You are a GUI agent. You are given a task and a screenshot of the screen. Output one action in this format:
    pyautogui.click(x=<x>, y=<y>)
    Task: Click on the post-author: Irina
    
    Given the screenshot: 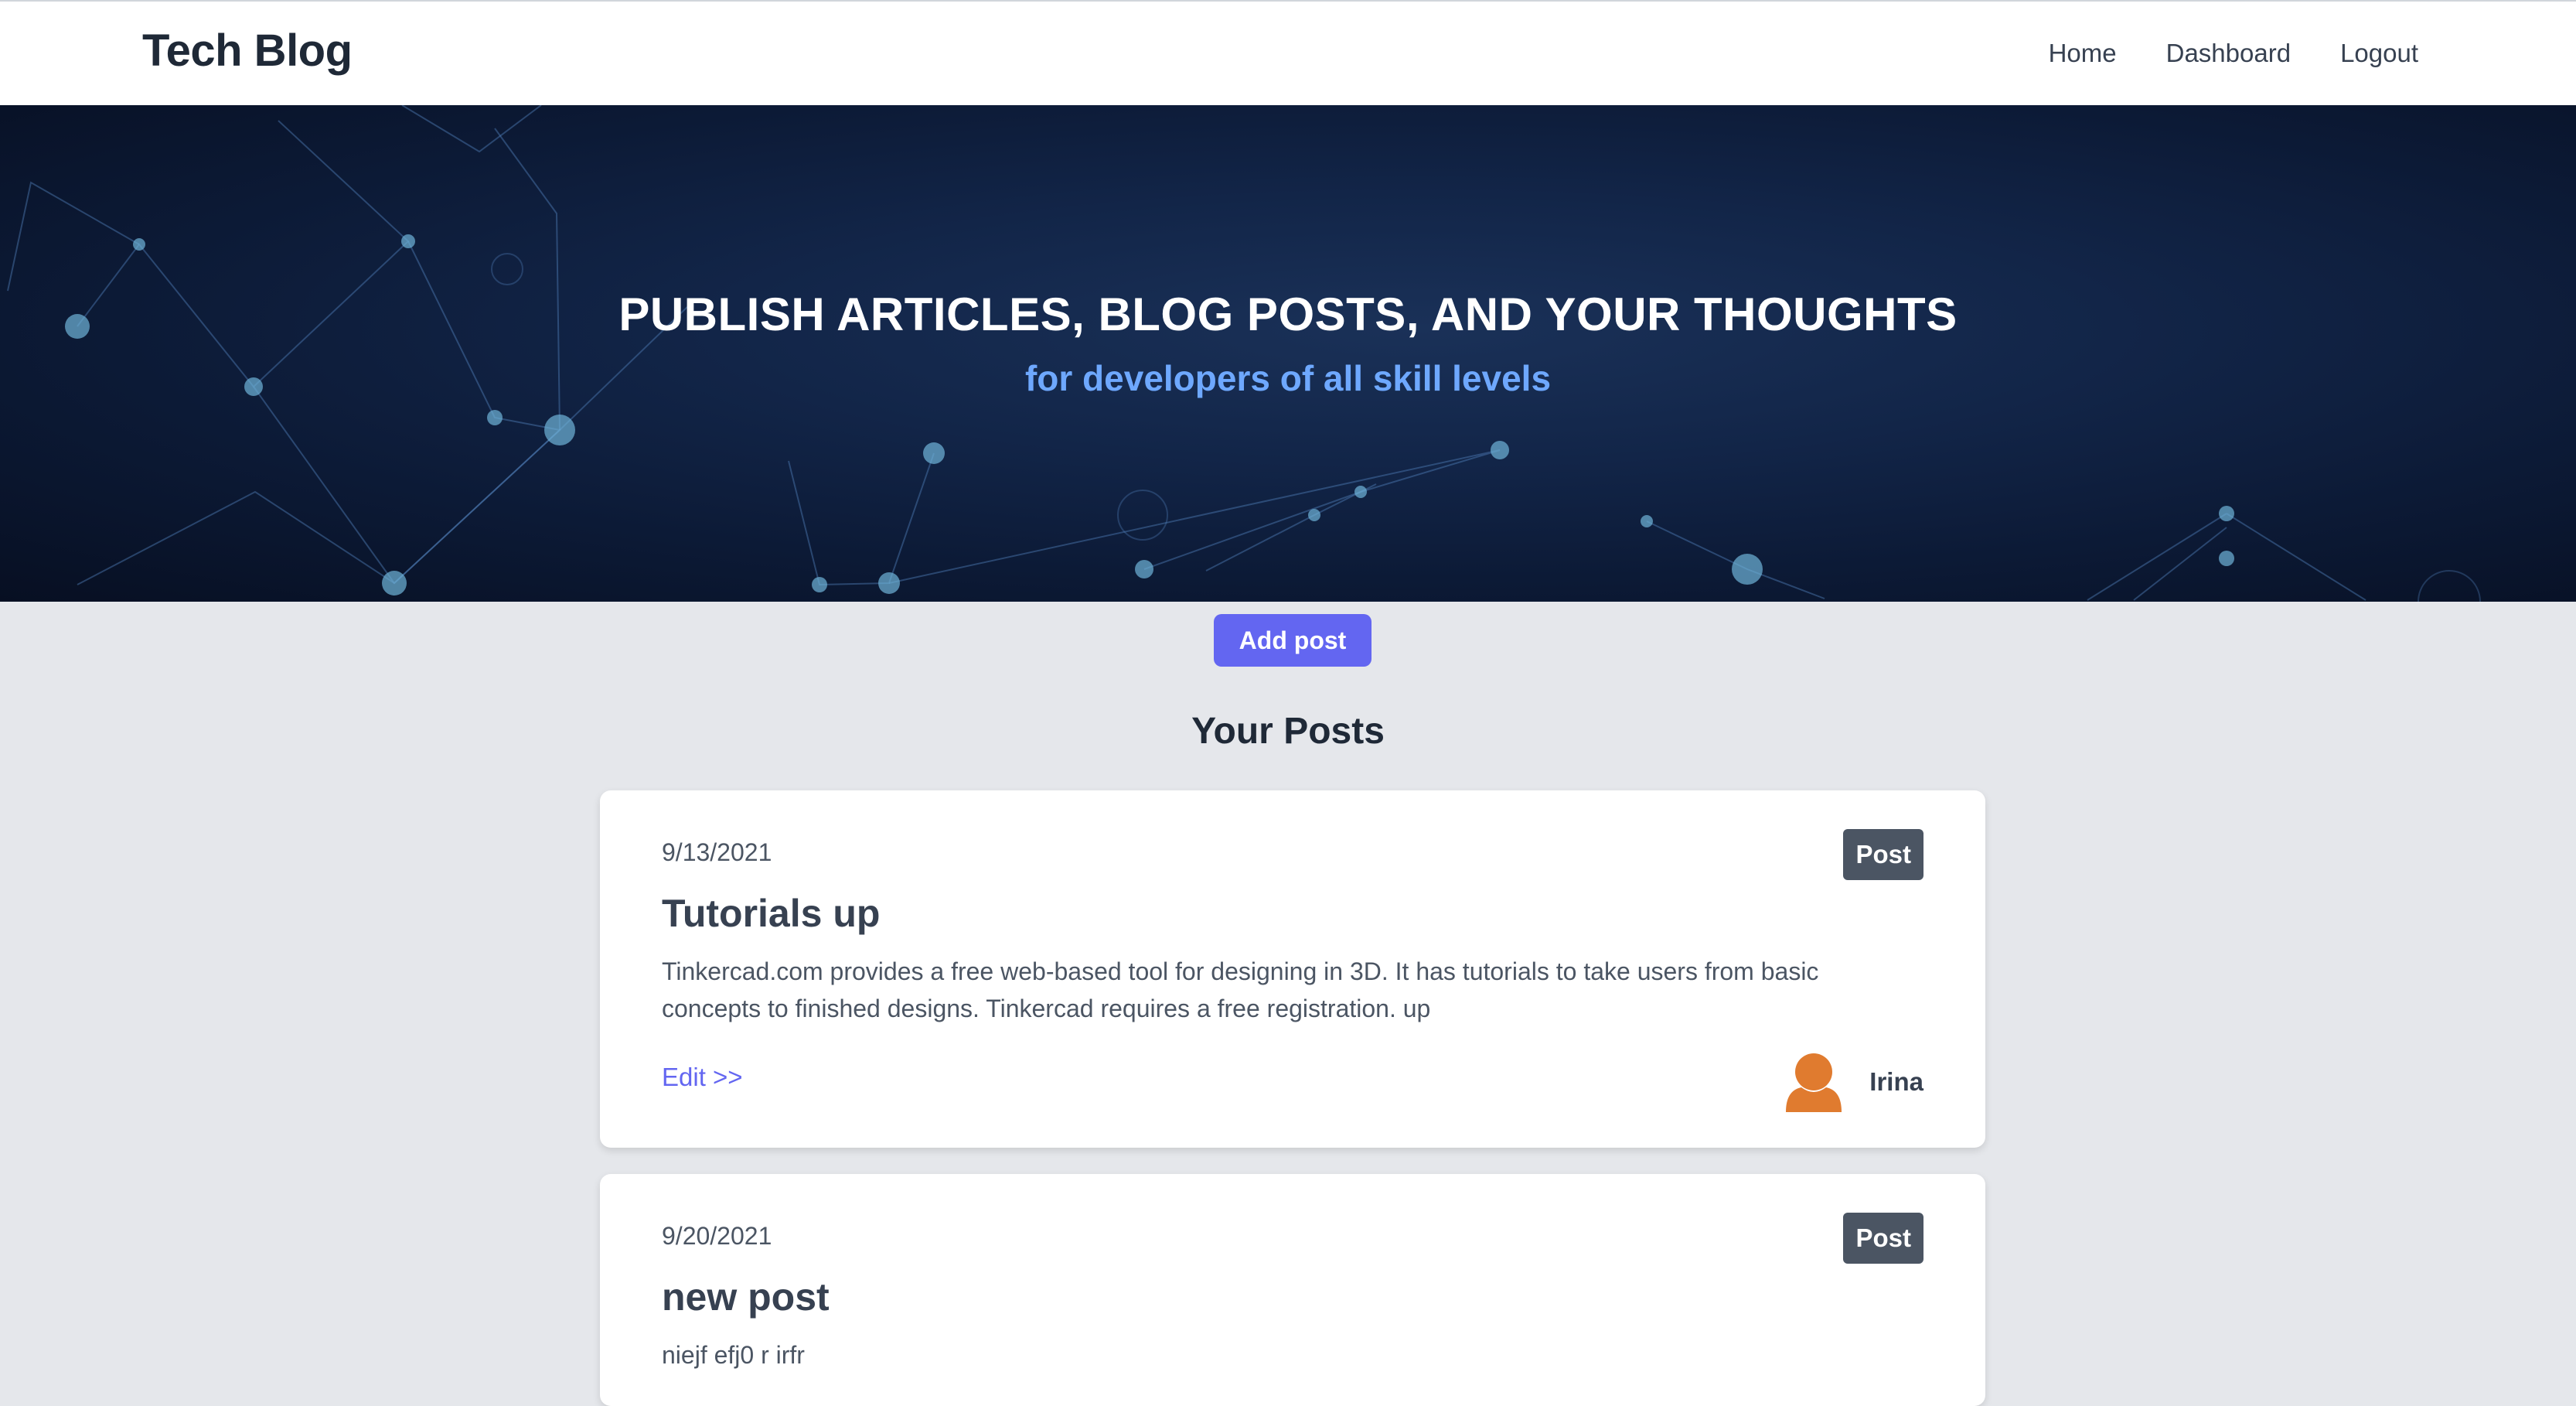 What is the action you would take?
    pyautogui.click(x=1854, y=1082)
    